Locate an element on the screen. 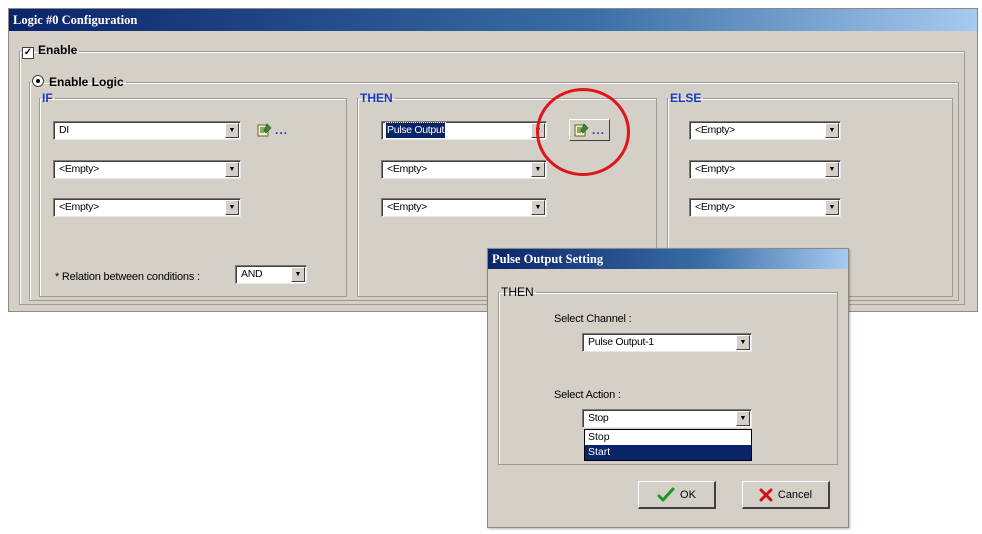 The height and width of the screenshot is (534, 982). wizard-icon is located at coordinates (264, 130).